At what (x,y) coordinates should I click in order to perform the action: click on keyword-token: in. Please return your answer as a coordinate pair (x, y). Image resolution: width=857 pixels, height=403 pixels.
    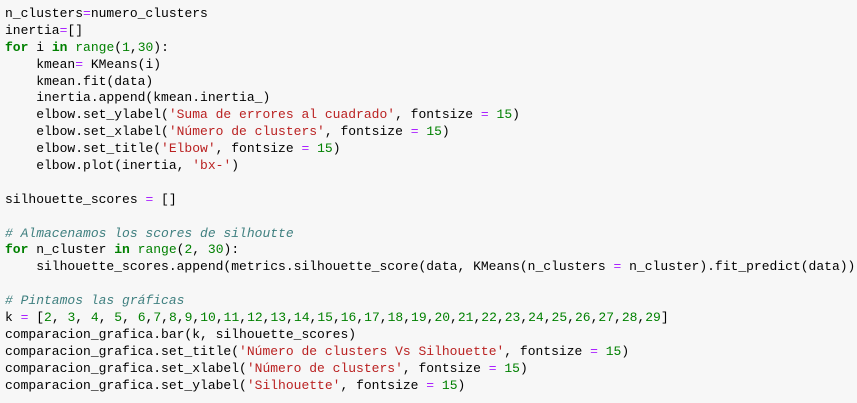
    Looking at the image, I should click on (122, 250).